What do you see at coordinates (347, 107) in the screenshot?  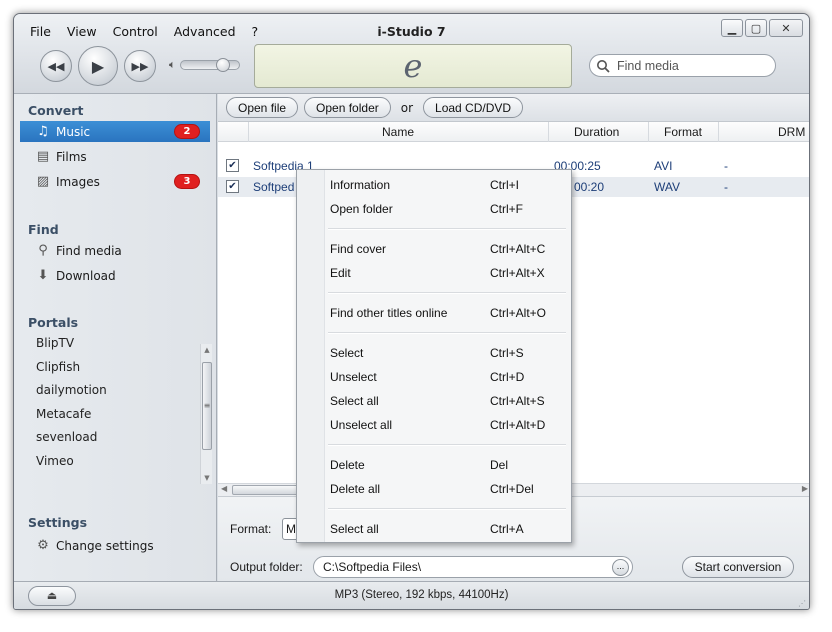 I see `open-folder-button: Open folder` at bounding box center [347, 107].